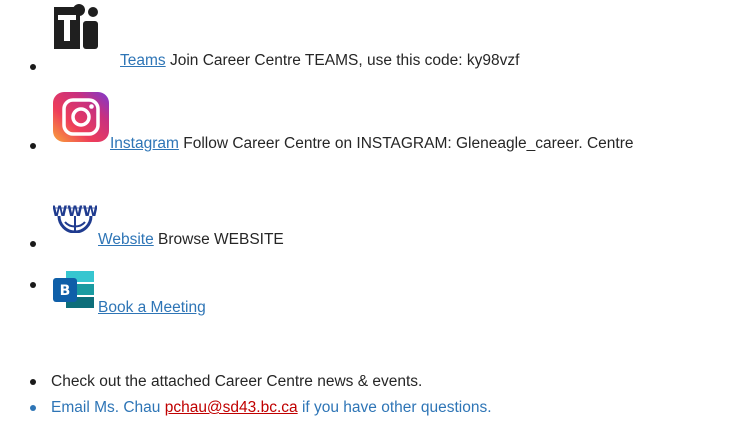 The width and height of the screenshot is (749, 422). What do you see at coordinates (126, 239) in the screenshot?
I see `website-link: Website` at bounding box center [126, 239].